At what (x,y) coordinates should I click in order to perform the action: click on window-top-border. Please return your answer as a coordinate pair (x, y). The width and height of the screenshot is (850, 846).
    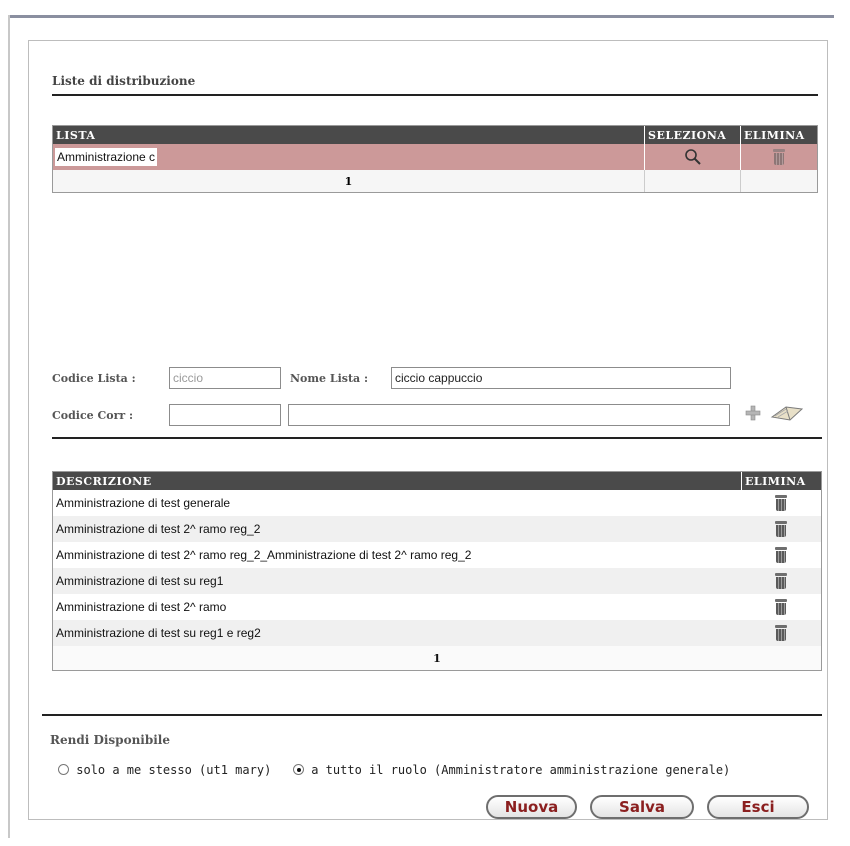
    Looking at the image, I should click on (421, 16).